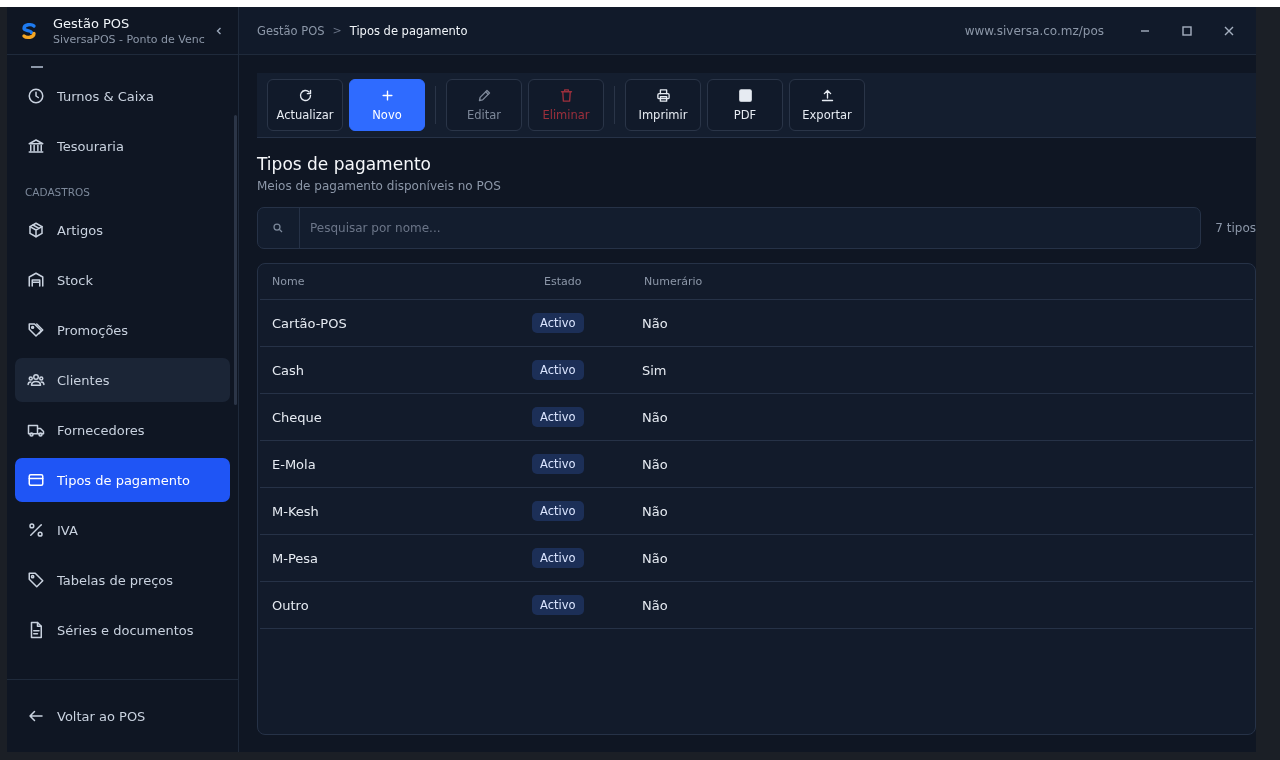 Image resolution: width=1280 pixels, height=760 pixels. What do you see at coordinates (295, 511) in the screenshot?
I see `table-cell-text: M-Kesh` at bounding box center [295, 511].